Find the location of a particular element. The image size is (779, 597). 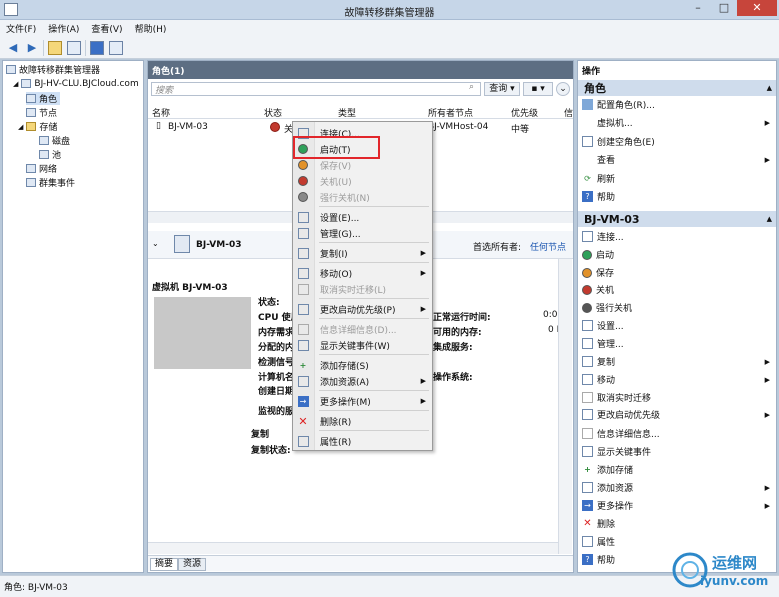

manage-icon is located at coordinates (303, 233).